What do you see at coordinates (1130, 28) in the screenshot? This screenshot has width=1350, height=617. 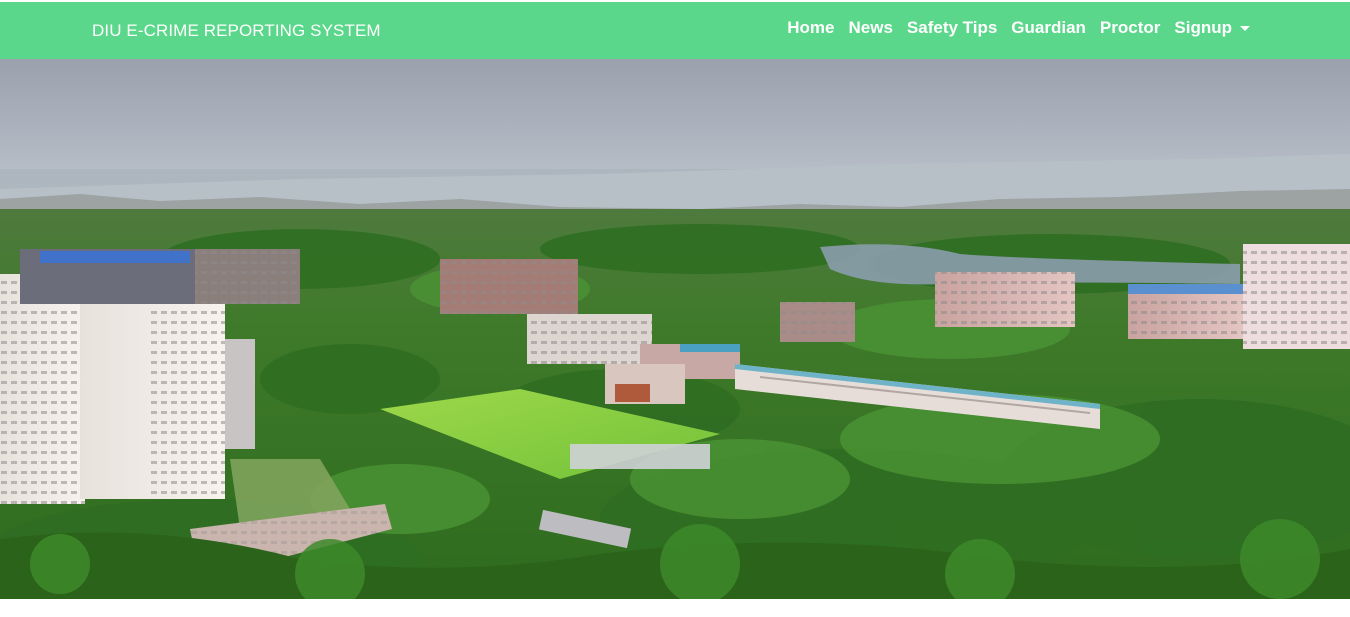 I see `nav-link-proctor: Proctor` at bounding box center [1130, 28].